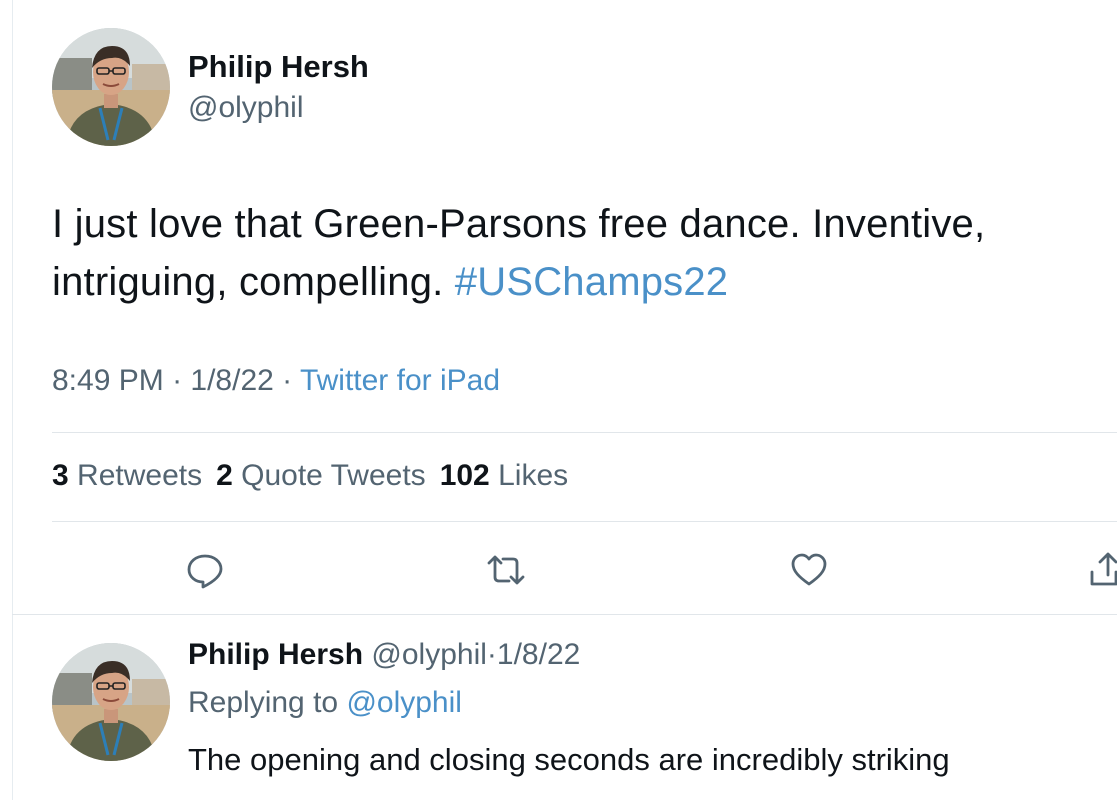 Image resolution: width=1117 pixels, height=800 pixels. I want to click on author-name: Philip Hersh, so click(278, 67).